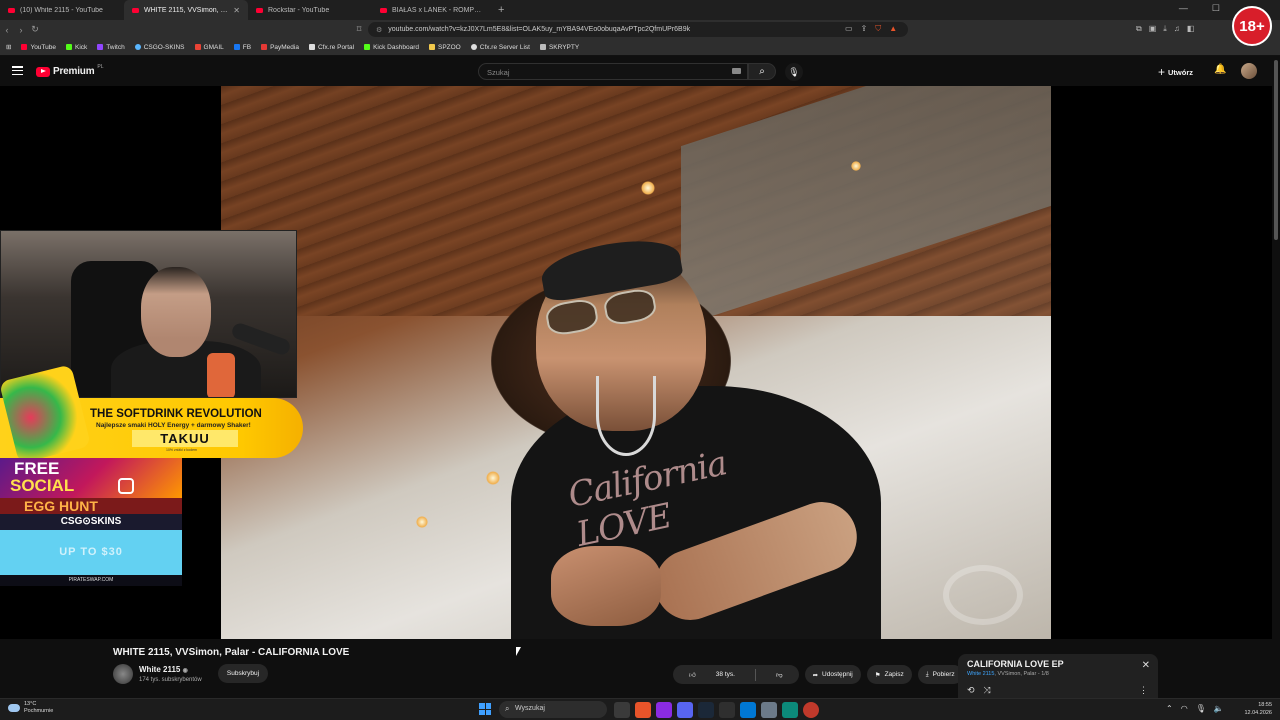 The image size is (1280, 720). I want to click on bookmark-youtube: YouTube, so click(38, 47).